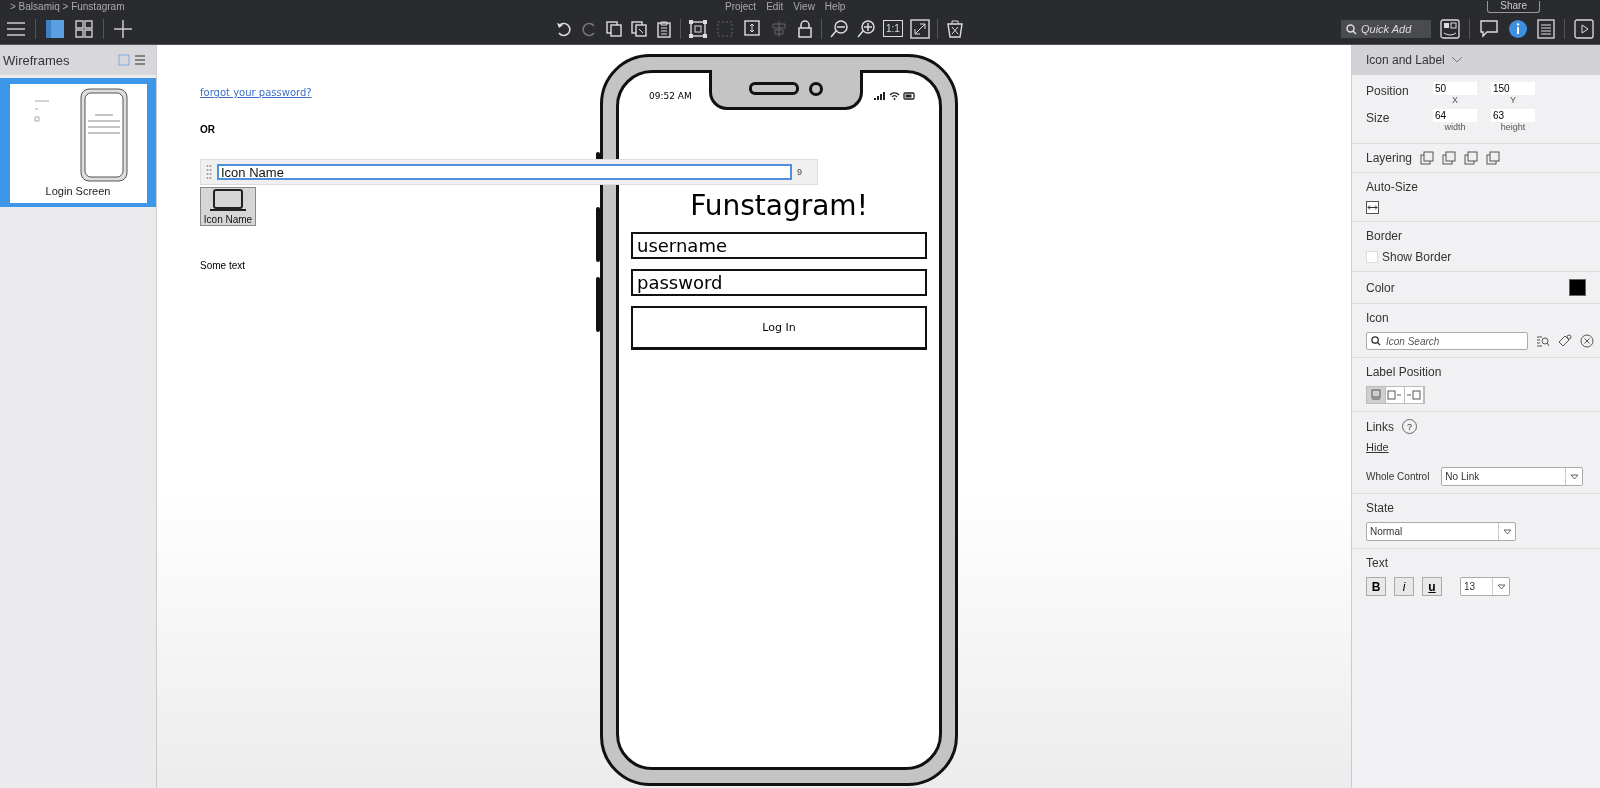 The width and height of the screenshot is (1600, 788). What do you see at coordinates (1372, 257) in the screenshot?
I see `checkbox` at bounding box center [1372, 257].